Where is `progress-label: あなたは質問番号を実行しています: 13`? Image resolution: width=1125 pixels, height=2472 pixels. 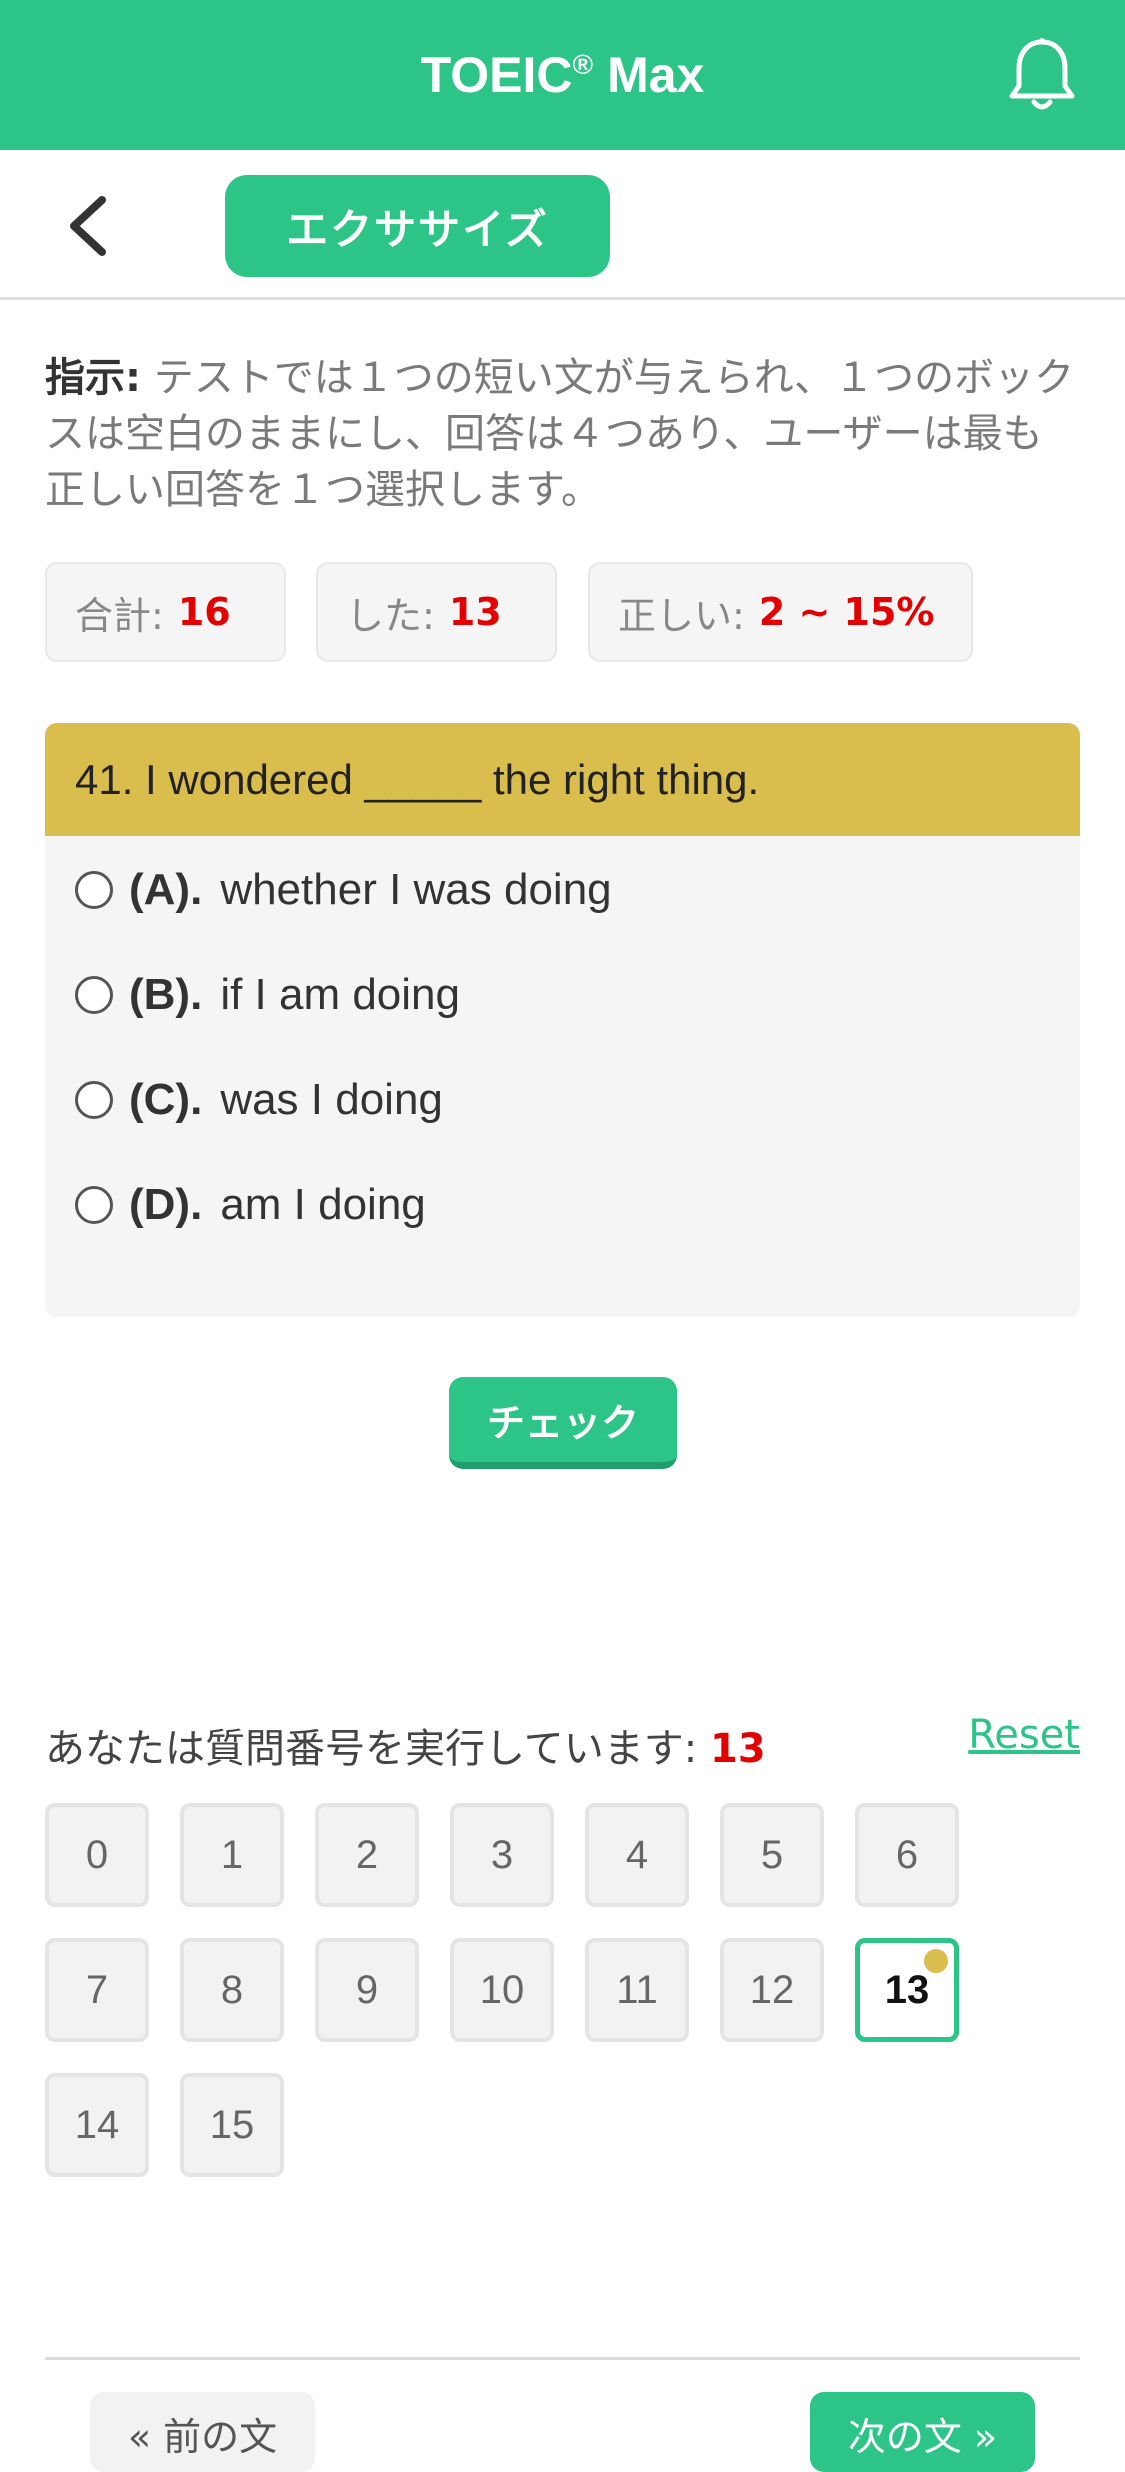 progress-label: あなたは質問番号を実行しています: 13 is located at coordinates (405, 1745).